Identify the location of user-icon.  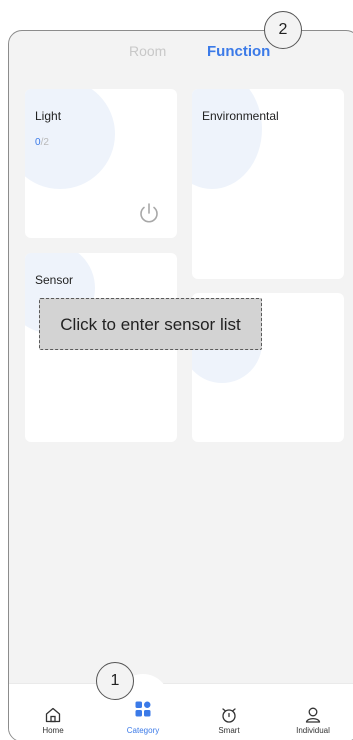
(313, 715).